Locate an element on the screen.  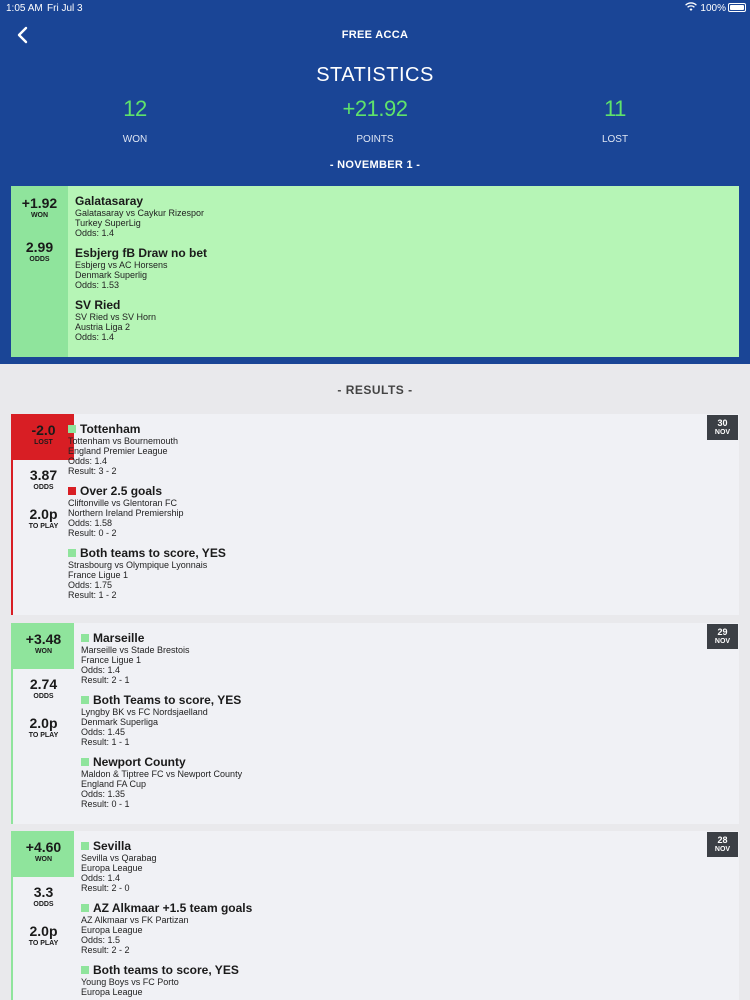
selection-odds: Odds: 1.58 is located at coordinates (90, 523).